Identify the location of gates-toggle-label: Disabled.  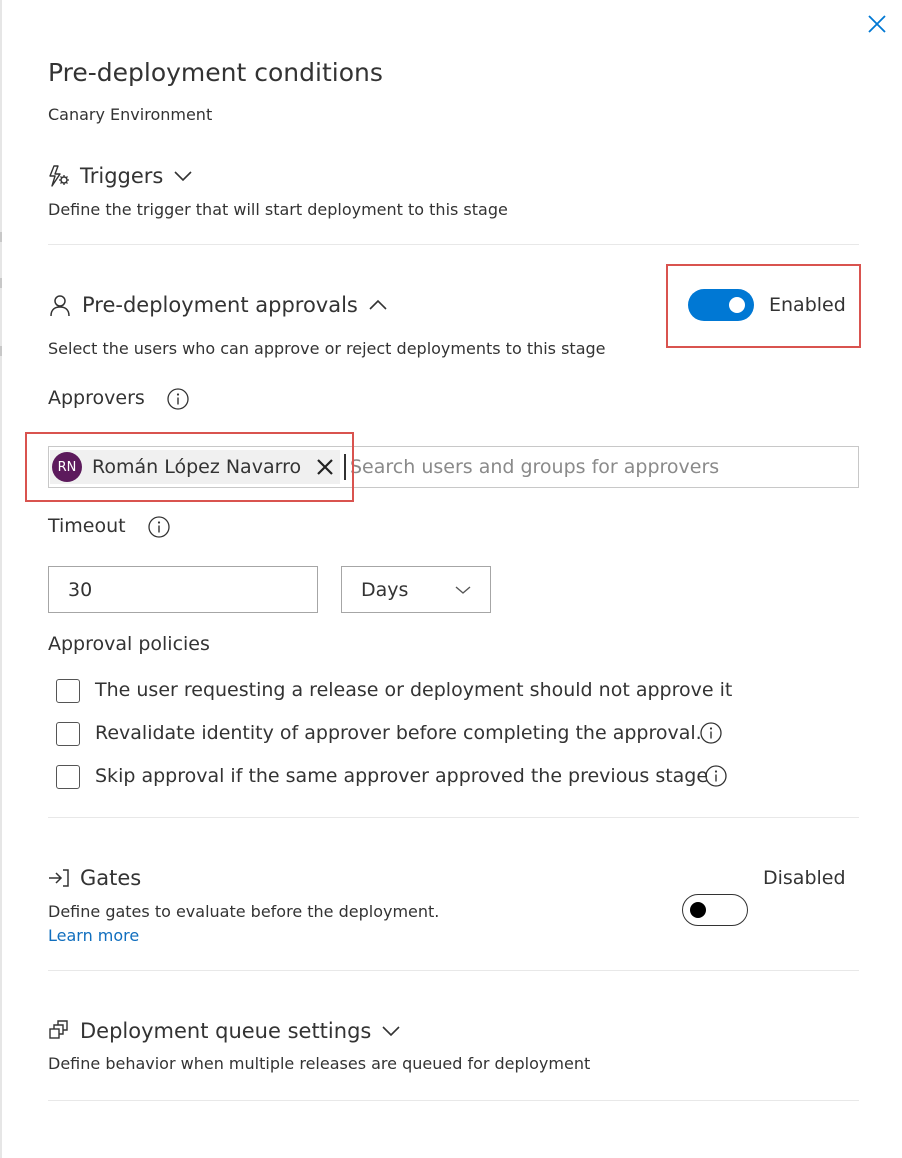
(804, 878).